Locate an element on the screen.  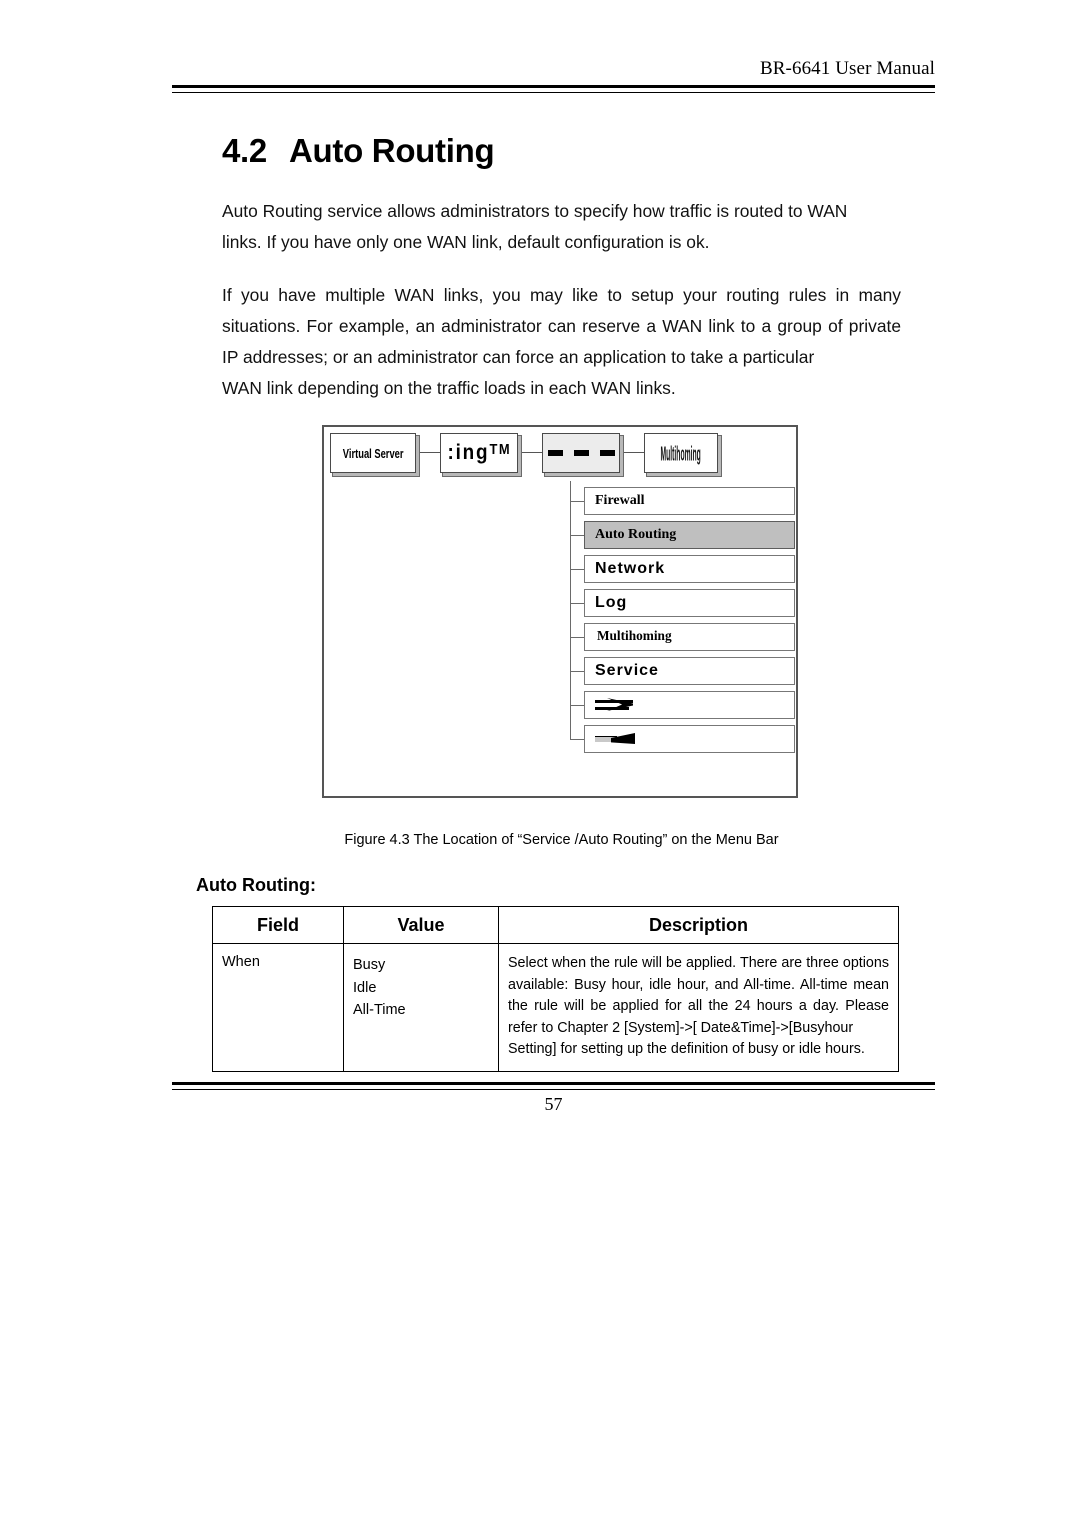
menu-button-ing-label: :ingᵀᴹ is located at coordinates (479, 452).